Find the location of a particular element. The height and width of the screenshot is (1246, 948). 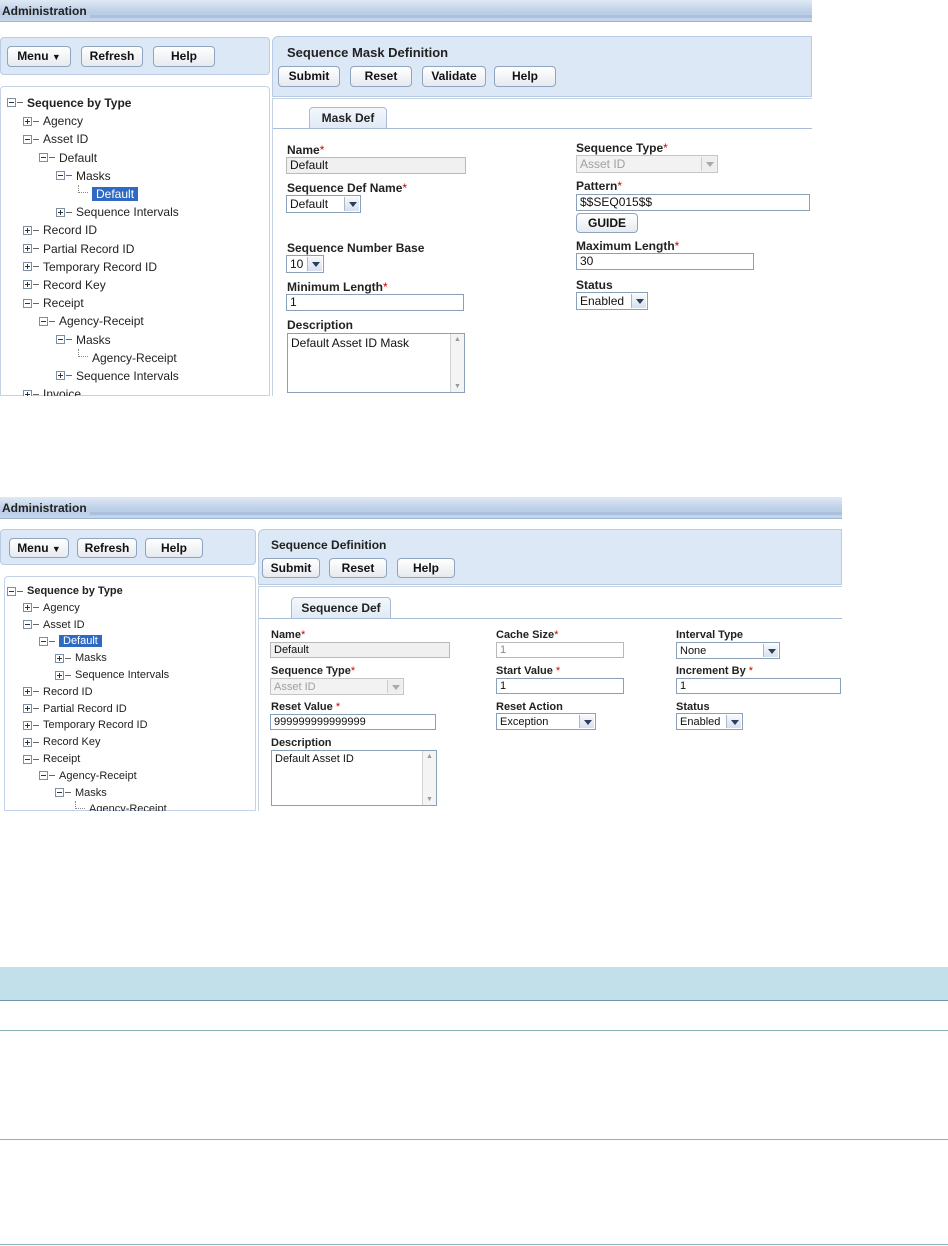

cache-size-field: 1 is located at coordinates (560, 650).